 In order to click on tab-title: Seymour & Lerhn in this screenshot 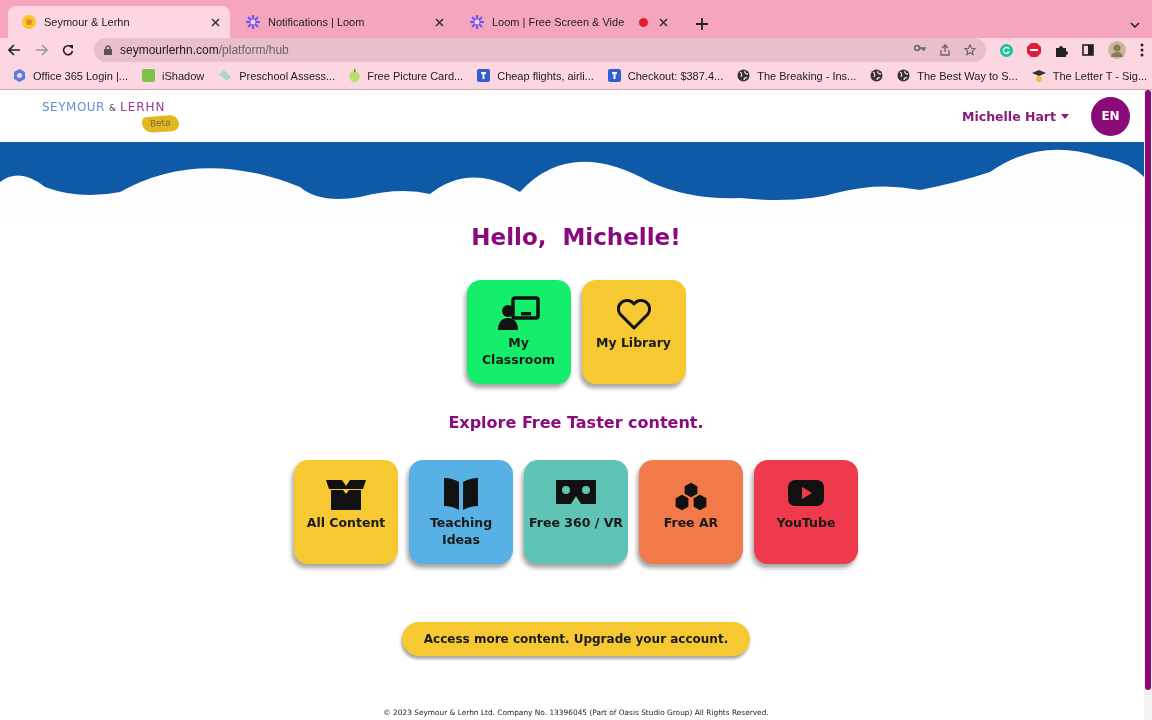, I will do `click(87, 22)`.